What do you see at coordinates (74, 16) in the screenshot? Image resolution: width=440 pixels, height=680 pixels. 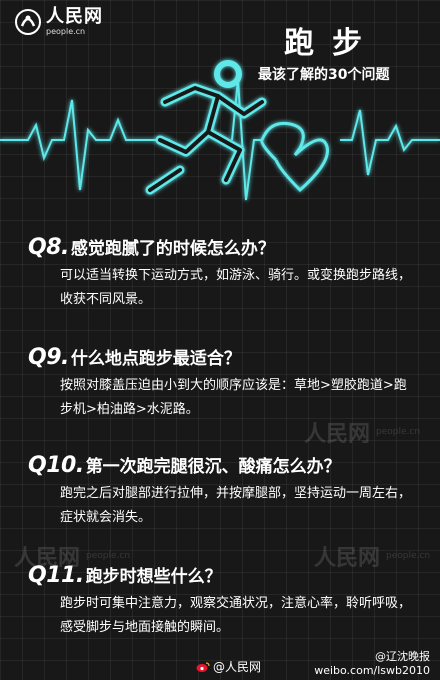 I see `logo-name: 人民网` at bounding box center [74, 16].